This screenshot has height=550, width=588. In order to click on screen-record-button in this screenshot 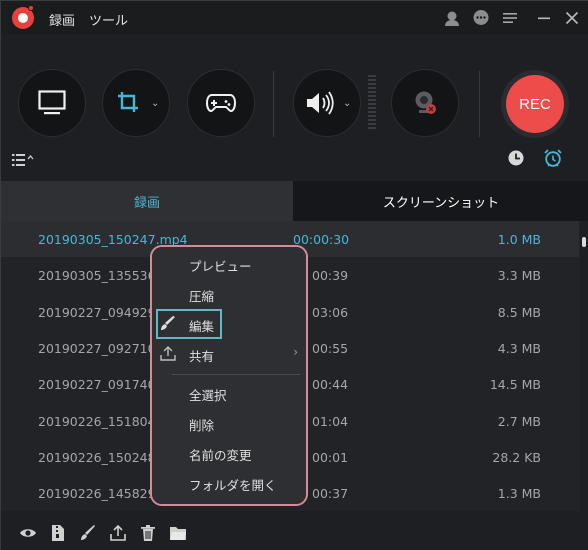, I will do `click(52, 103)`.